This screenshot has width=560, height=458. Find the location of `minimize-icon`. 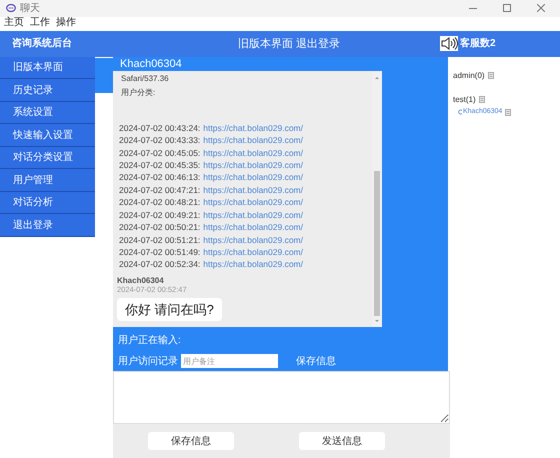

minimize-icon is located at coordinates (473, 8).